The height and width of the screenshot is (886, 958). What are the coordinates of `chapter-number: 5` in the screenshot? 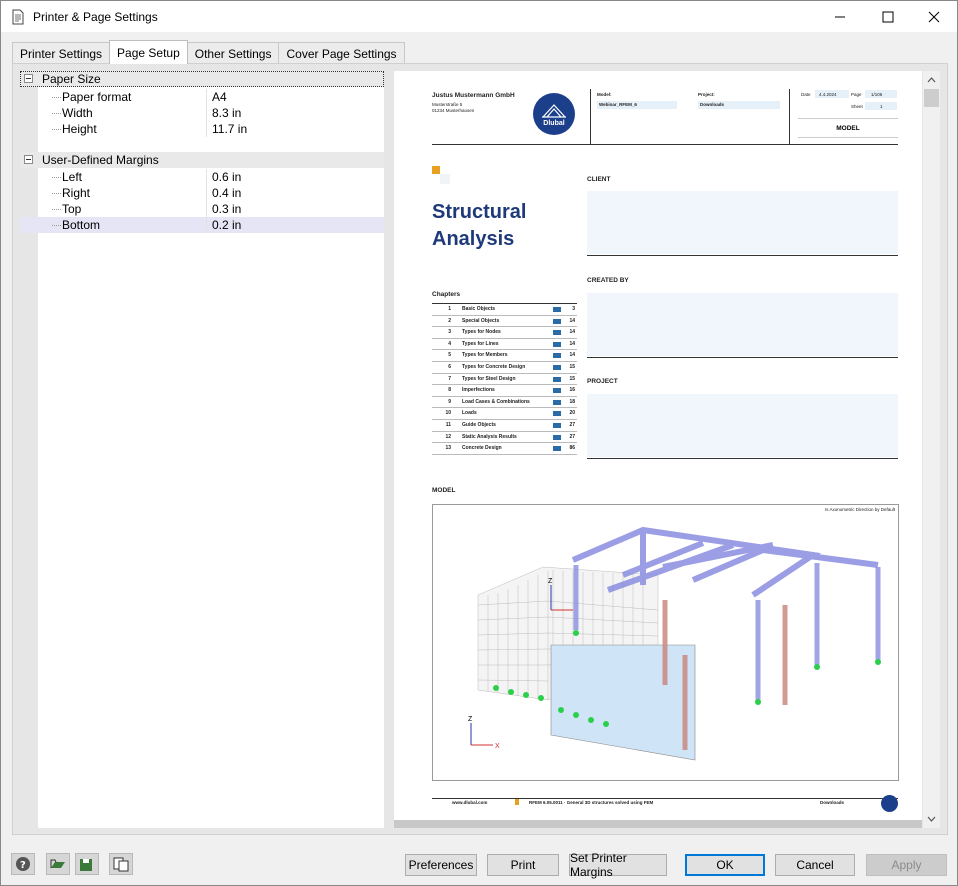 It's located at (449, 355).